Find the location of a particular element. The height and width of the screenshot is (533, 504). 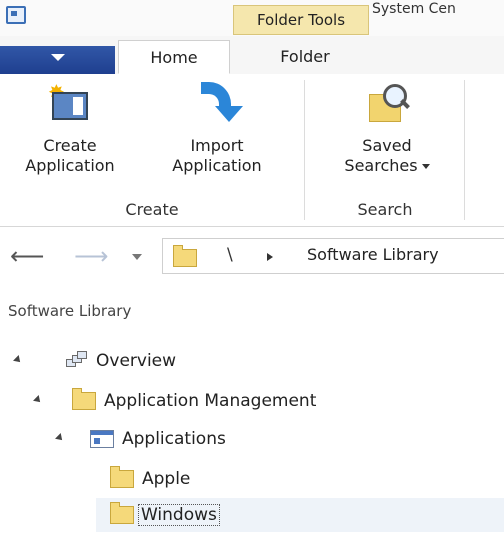

recent-locations-dropdown-icon is located at coordinates (137, 257).